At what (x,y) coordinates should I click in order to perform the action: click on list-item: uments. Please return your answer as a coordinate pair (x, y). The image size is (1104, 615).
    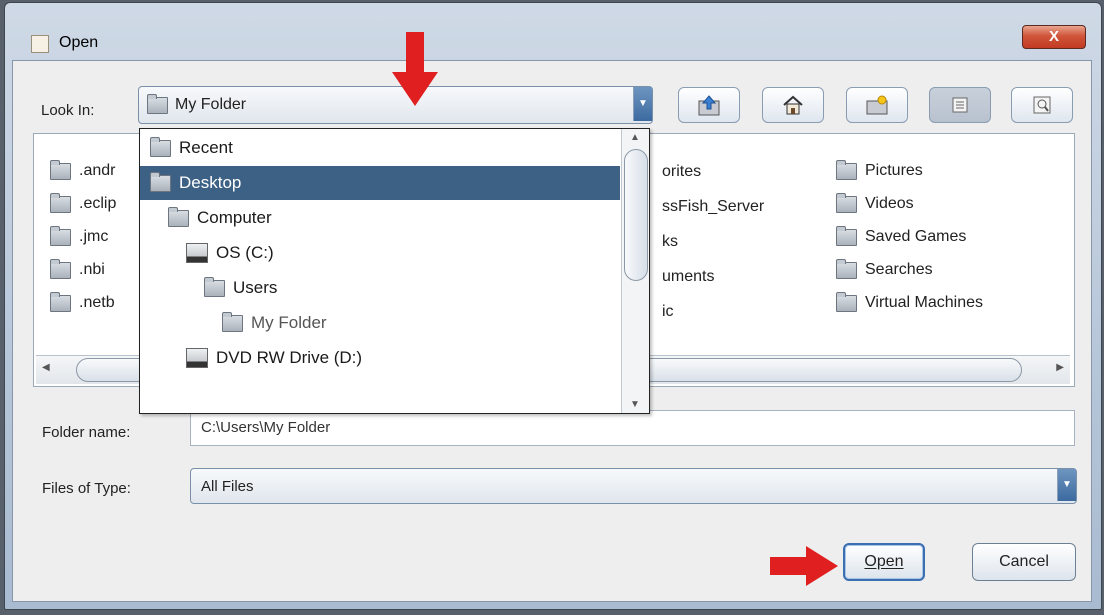
    Looking at the image, I should click on (713, 277).